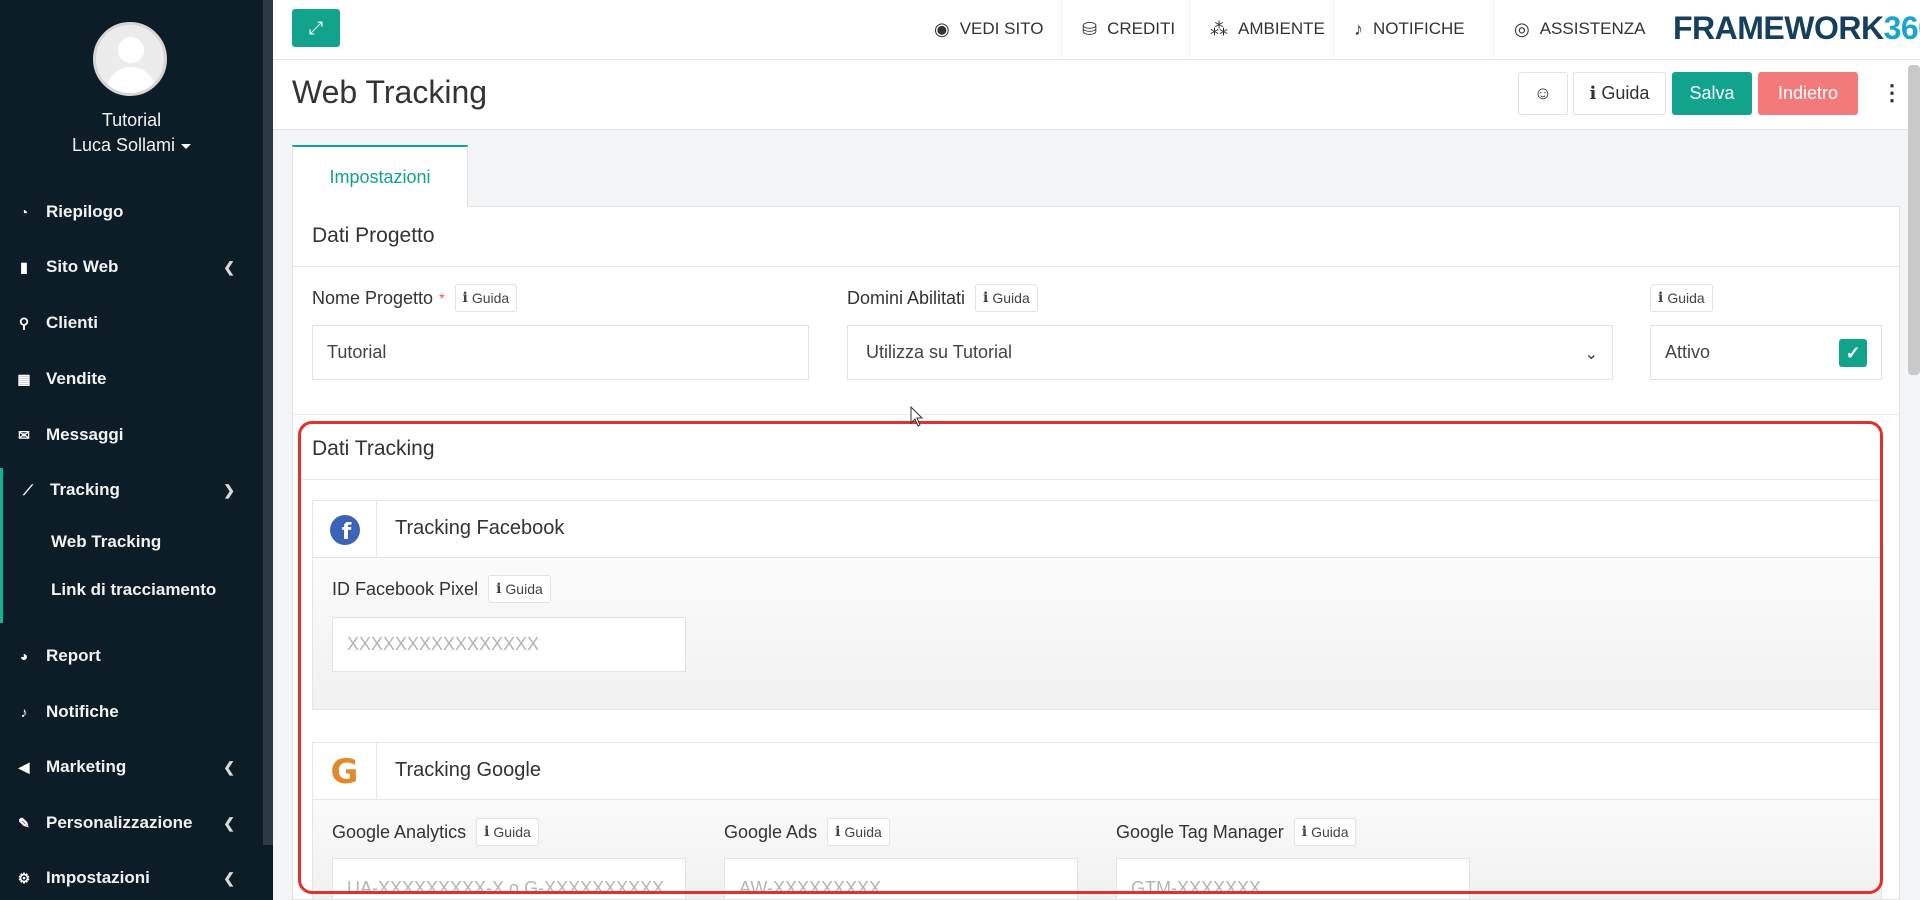 The height and width of the screenshot is (900, 1920). Describe the element at coordinates (85, 489) in the screenshot. I see `sidebar-item-label: Tracking` at that location.